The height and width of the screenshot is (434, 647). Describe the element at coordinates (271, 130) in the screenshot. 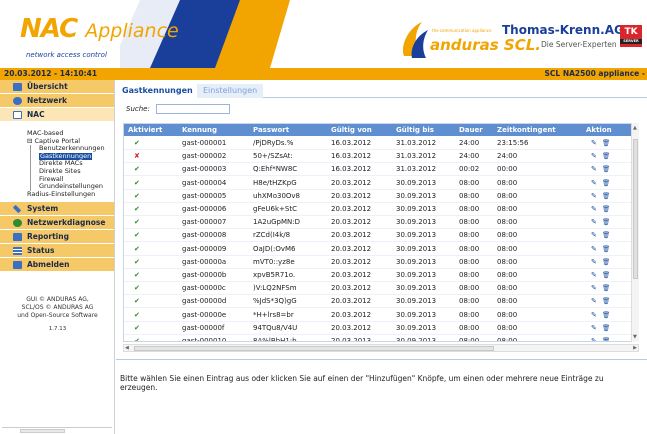

I see `col-passwort: Passwort` at that location.